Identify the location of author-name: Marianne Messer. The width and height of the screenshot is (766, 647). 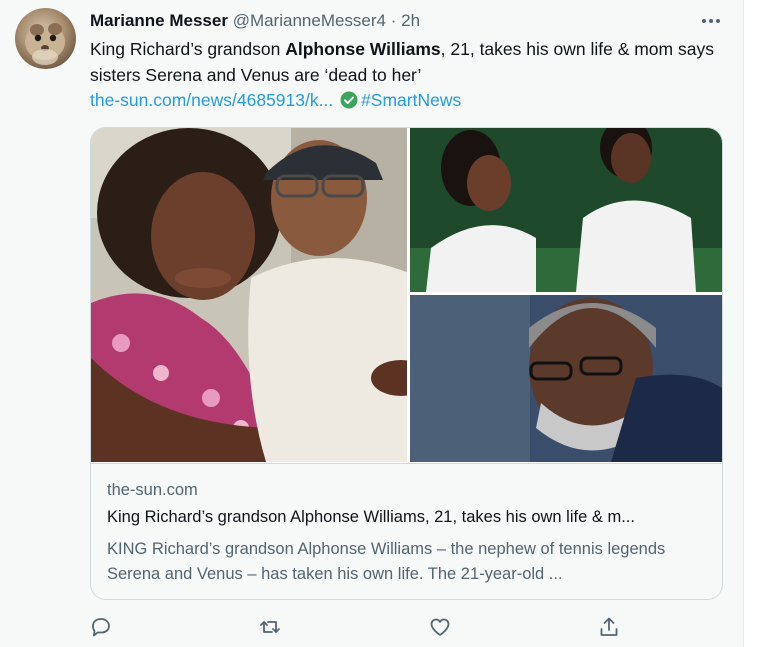
(159, 20).